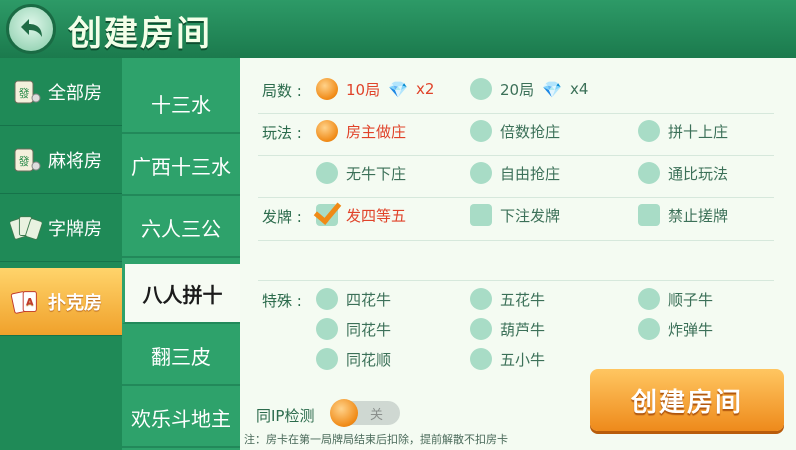 The width and height of the screenshot is (796, 450). Describe the element at coordinates (687, 400) in the screenshot. I see `create-room-button: 创建房间` at that location.